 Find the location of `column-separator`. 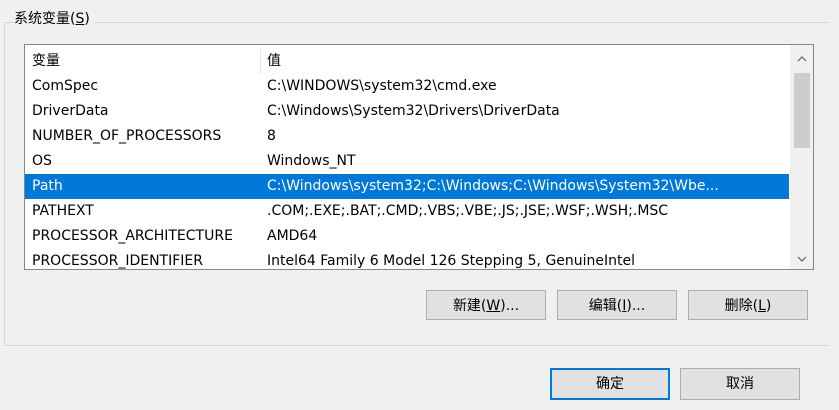

column-separator is located at coordinates (260, 61).